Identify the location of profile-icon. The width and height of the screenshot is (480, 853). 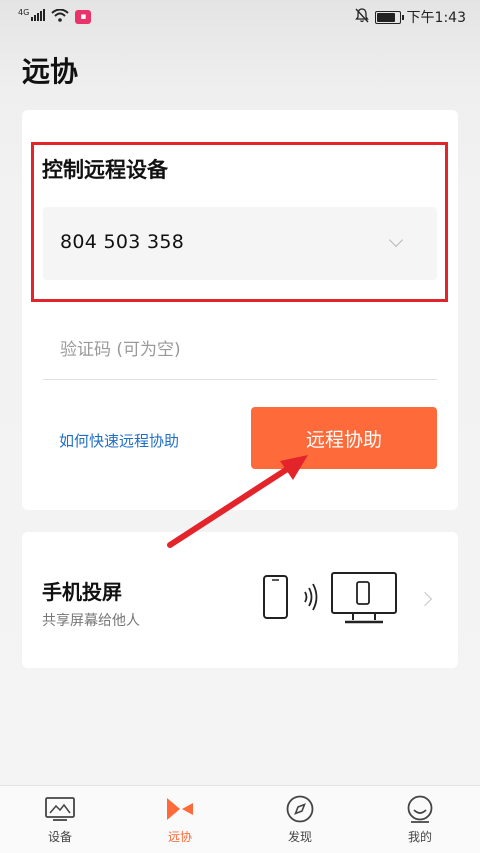
(420, 809).